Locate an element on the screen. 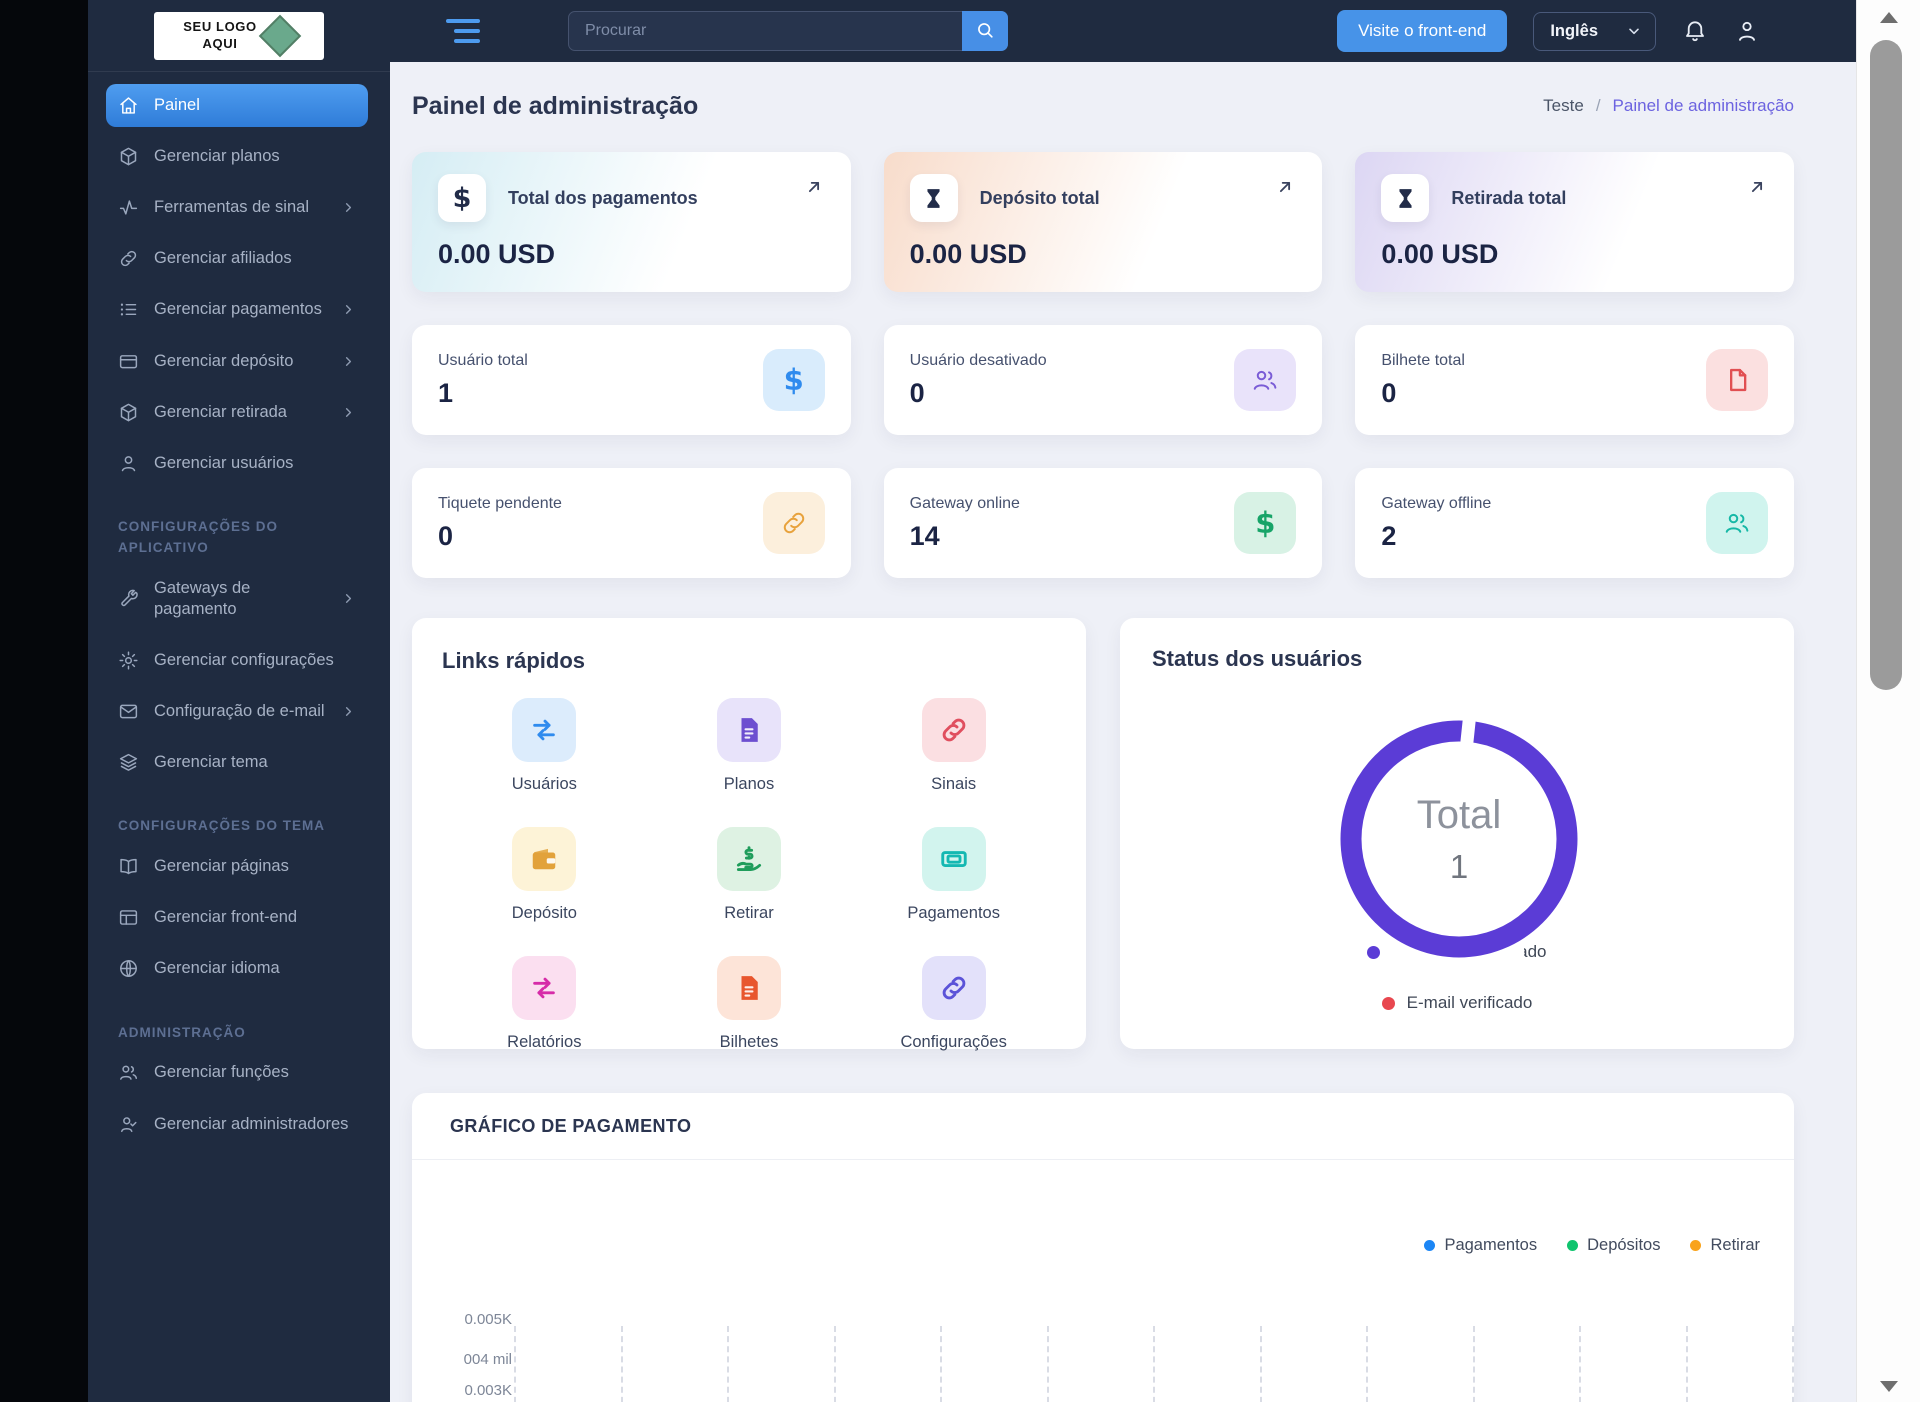 The width and height of the screenshot is (1920, 1402). sidebar-item-configuracao-de-email: Configuração de e-mail is located at coordinates (237, 711).